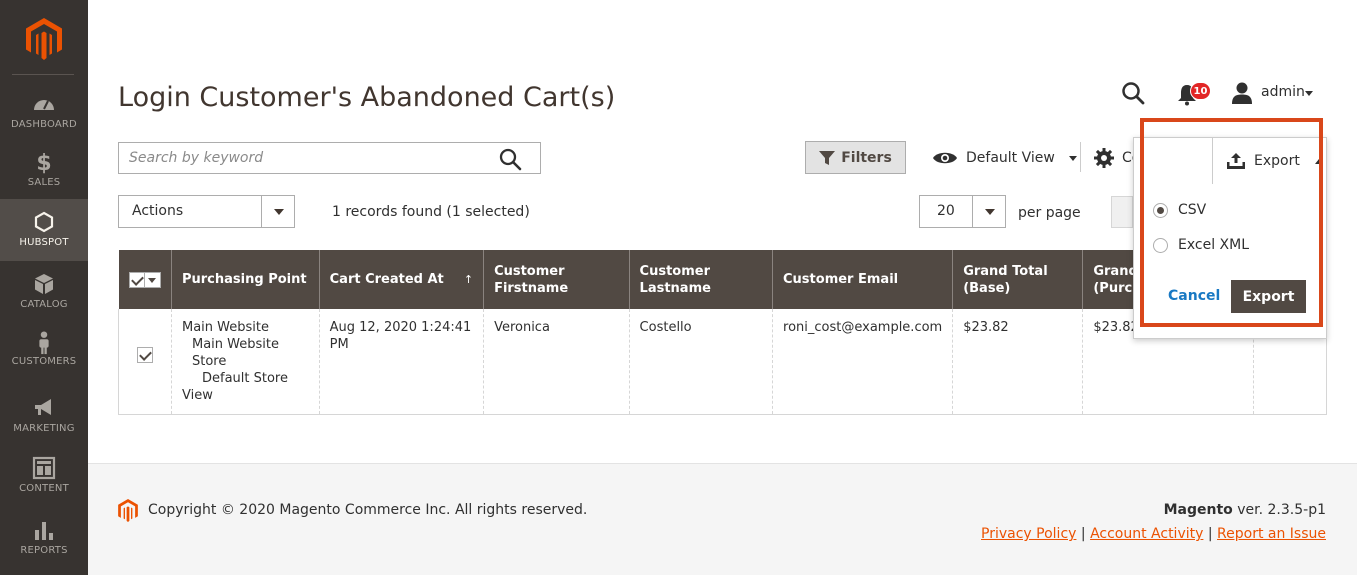  Describe the element at coordinates (962, 211) in the screenshot. I see `per-page-select: 20` at that location.